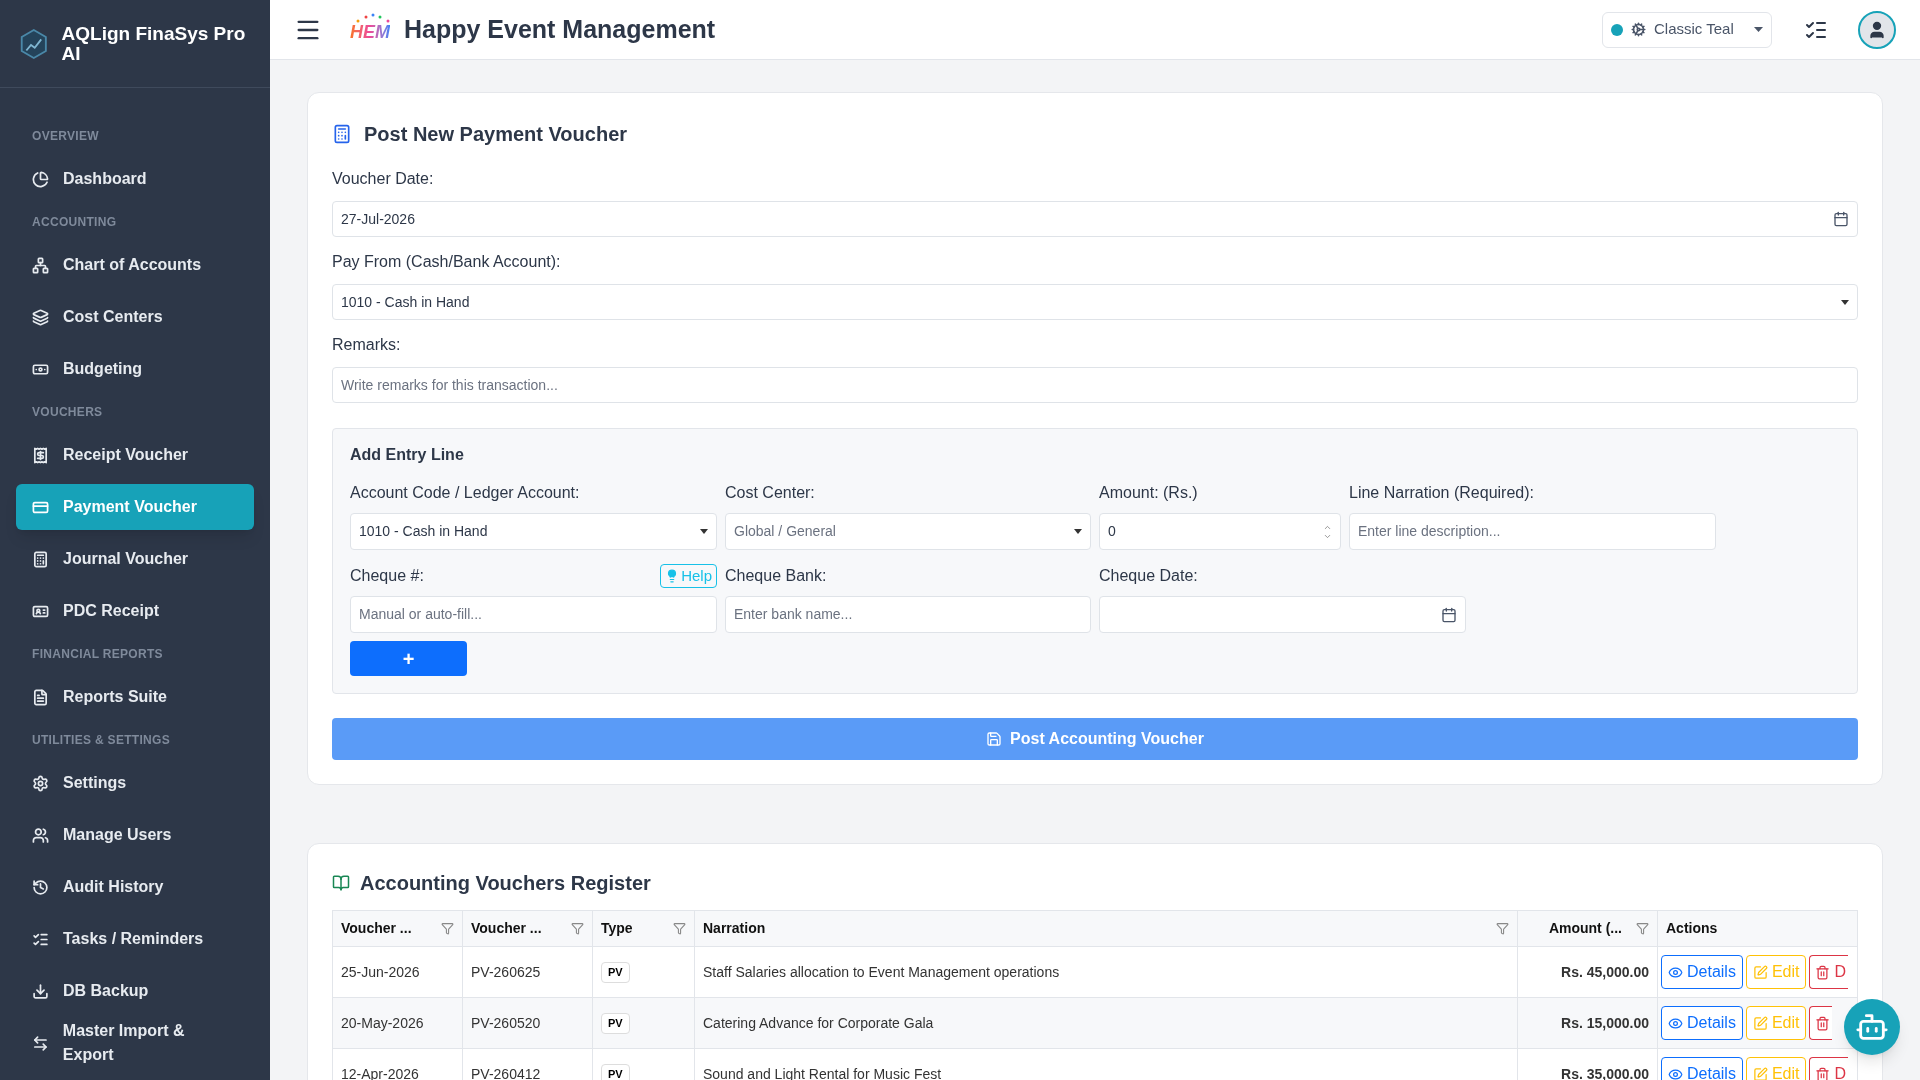  Describe the element at coordinates (40, 887) in the screenshot. I see `history-icon` at that location.